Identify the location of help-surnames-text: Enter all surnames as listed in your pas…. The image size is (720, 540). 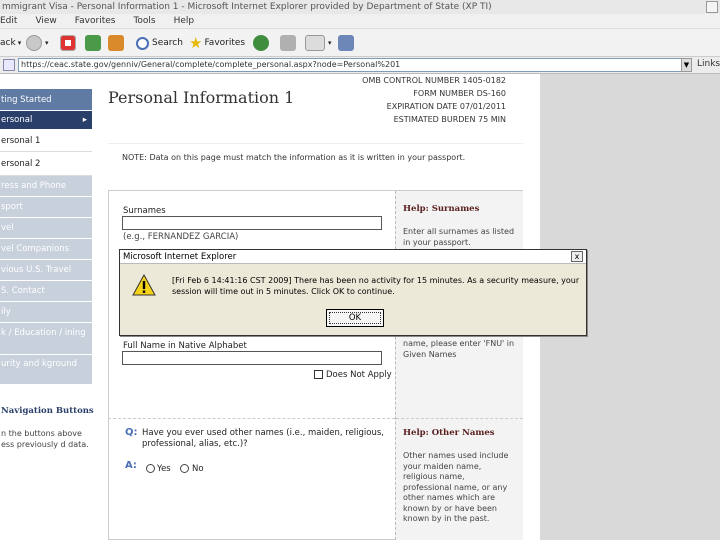
(459, 237).